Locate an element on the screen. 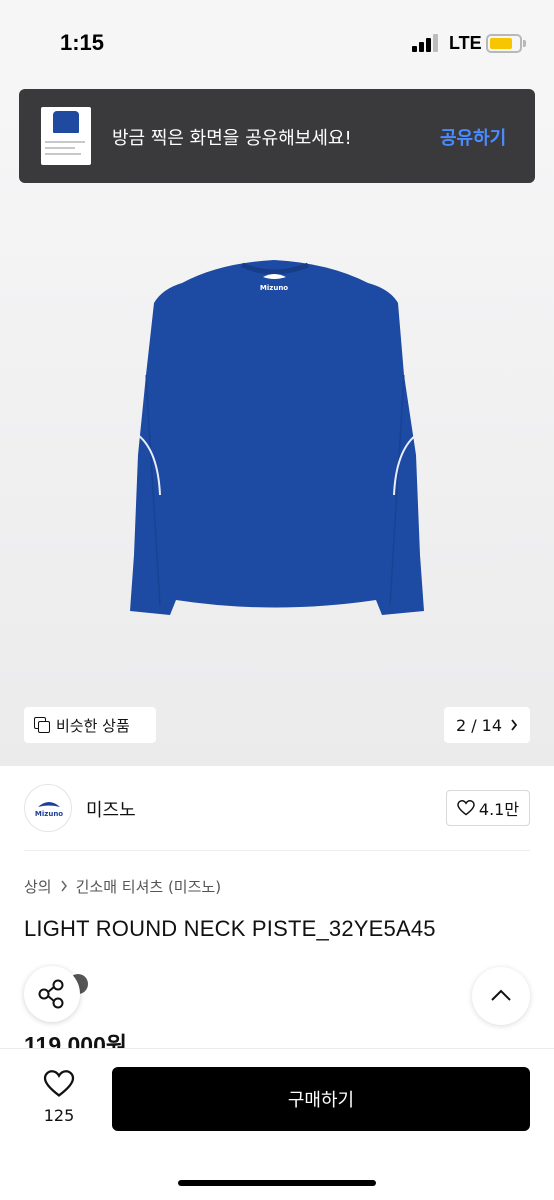 This screenshot has height=1200, width=554. signal-icon is located at coordinates (427, 43).